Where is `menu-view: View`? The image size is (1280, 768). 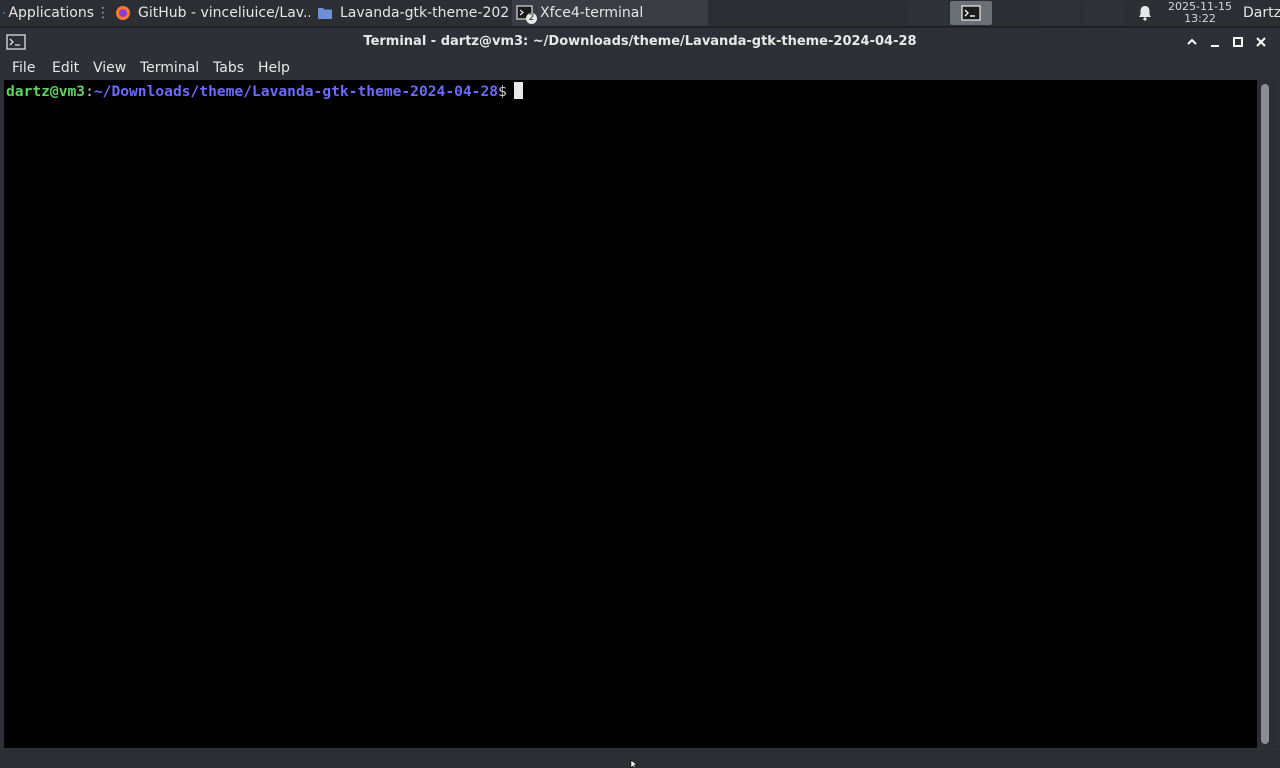 menu-view: View is located at coordinates (109, 68).